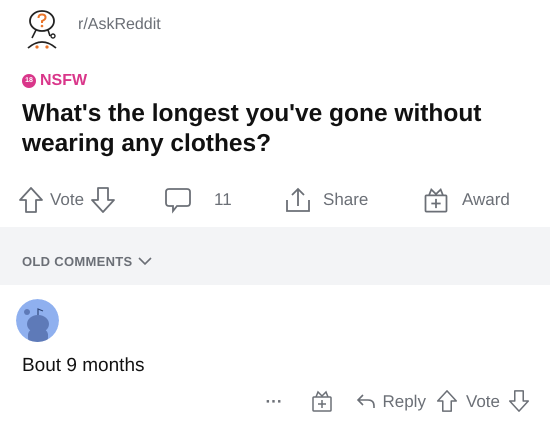 Image resolution: width=550 pixels, height=423 pixels. I want to click on sort-dropdown: OLD COMMENTS, so click(87, 261).